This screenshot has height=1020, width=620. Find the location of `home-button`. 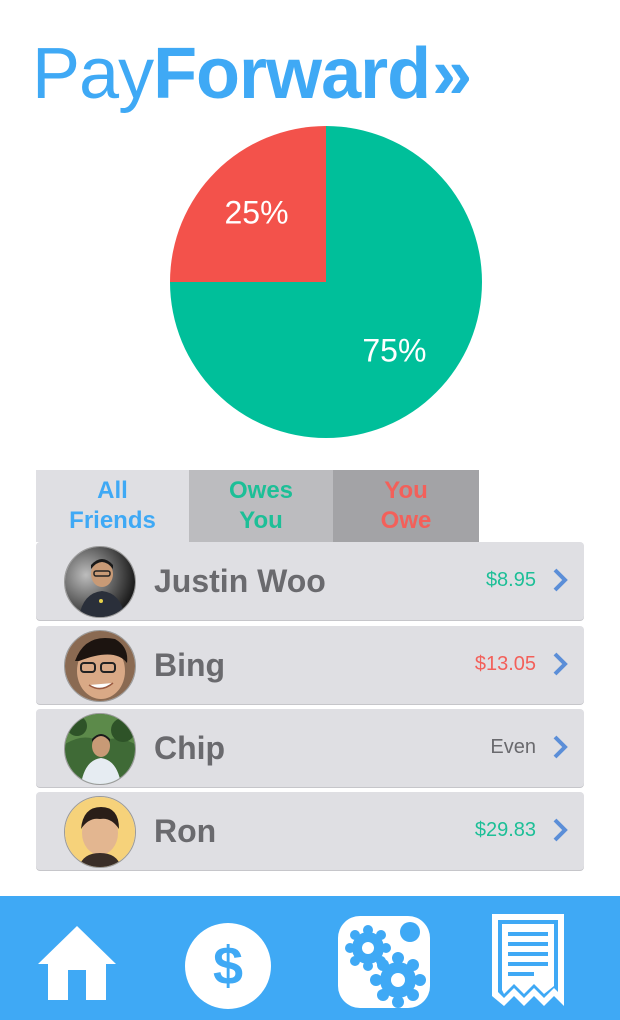

home-button is located at coordinates (77, 964).